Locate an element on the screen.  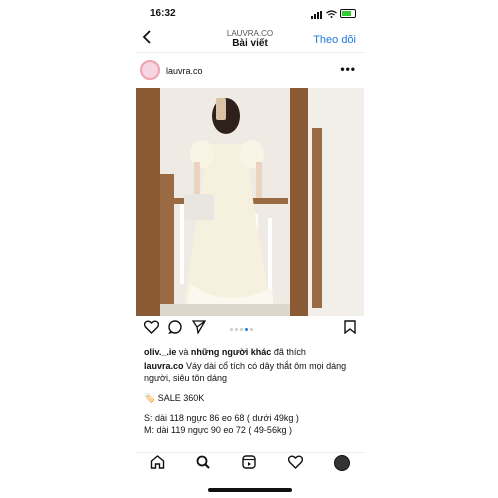
status-icons is located at coordinates (333, 13).